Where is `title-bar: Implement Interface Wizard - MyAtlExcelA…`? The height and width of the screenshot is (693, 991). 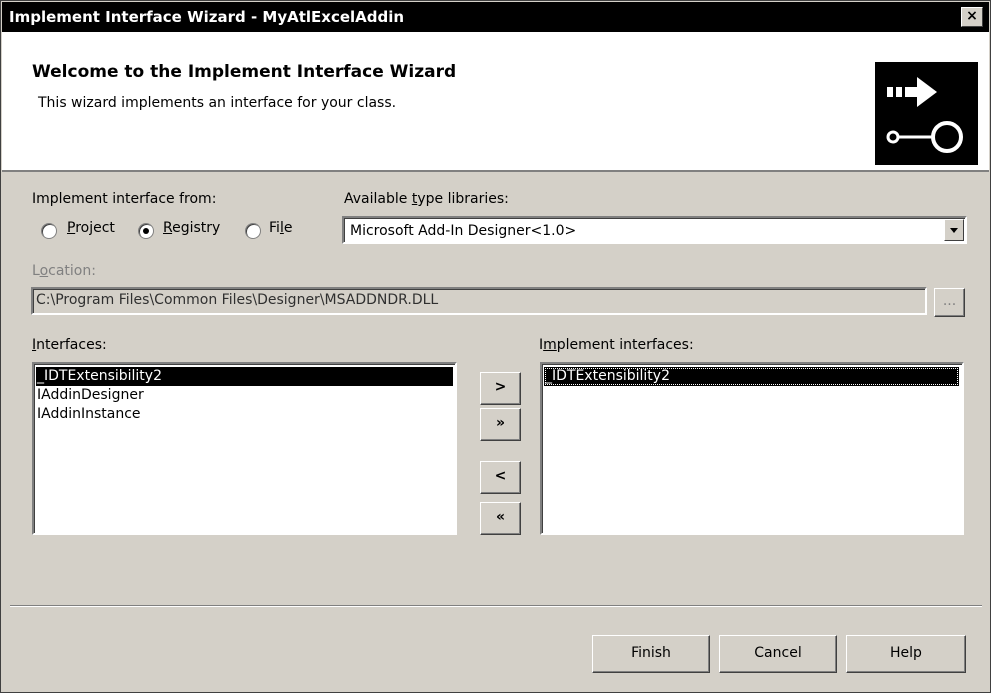 title-bar: Implement Interface Wizard - MyAtlExcelA… is located at coordinates (495, 17).